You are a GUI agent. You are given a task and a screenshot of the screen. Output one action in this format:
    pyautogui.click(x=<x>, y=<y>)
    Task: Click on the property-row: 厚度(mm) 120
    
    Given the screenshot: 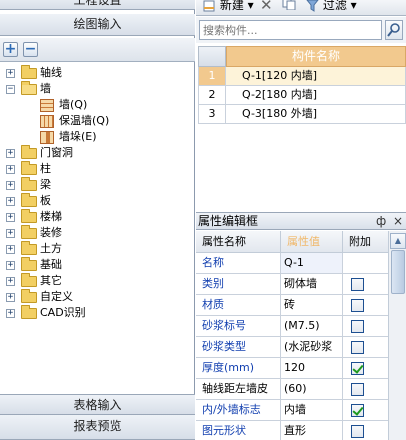 What is the action you would take?
    pyautogui.click(x=293, y=368)
    